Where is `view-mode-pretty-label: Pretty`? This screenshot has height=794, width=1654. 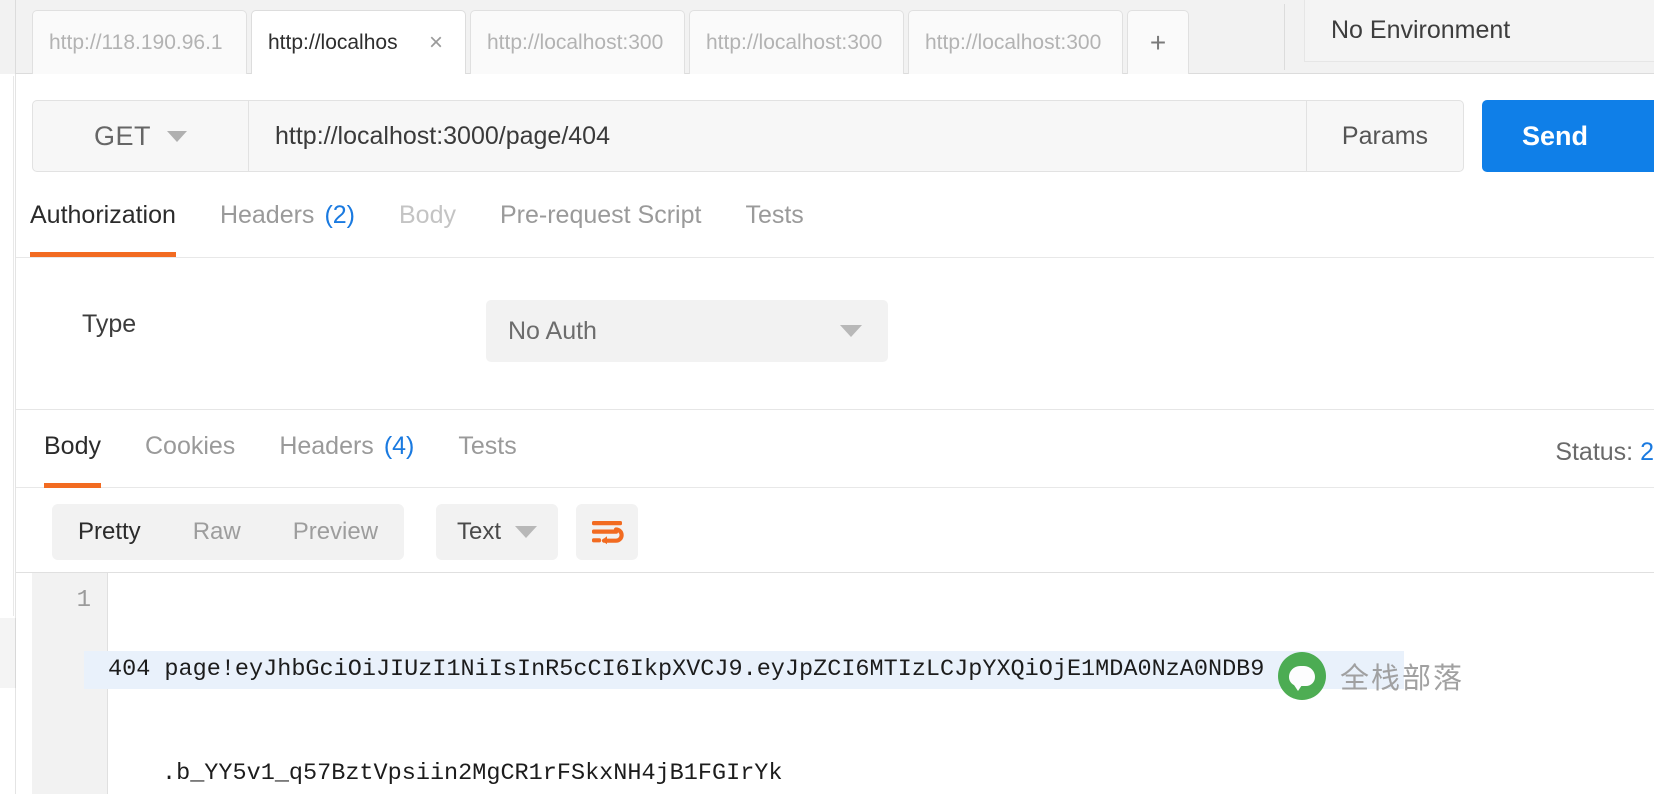 view-mode-pretty-label: Pretty is located at coordinates (109, 531).